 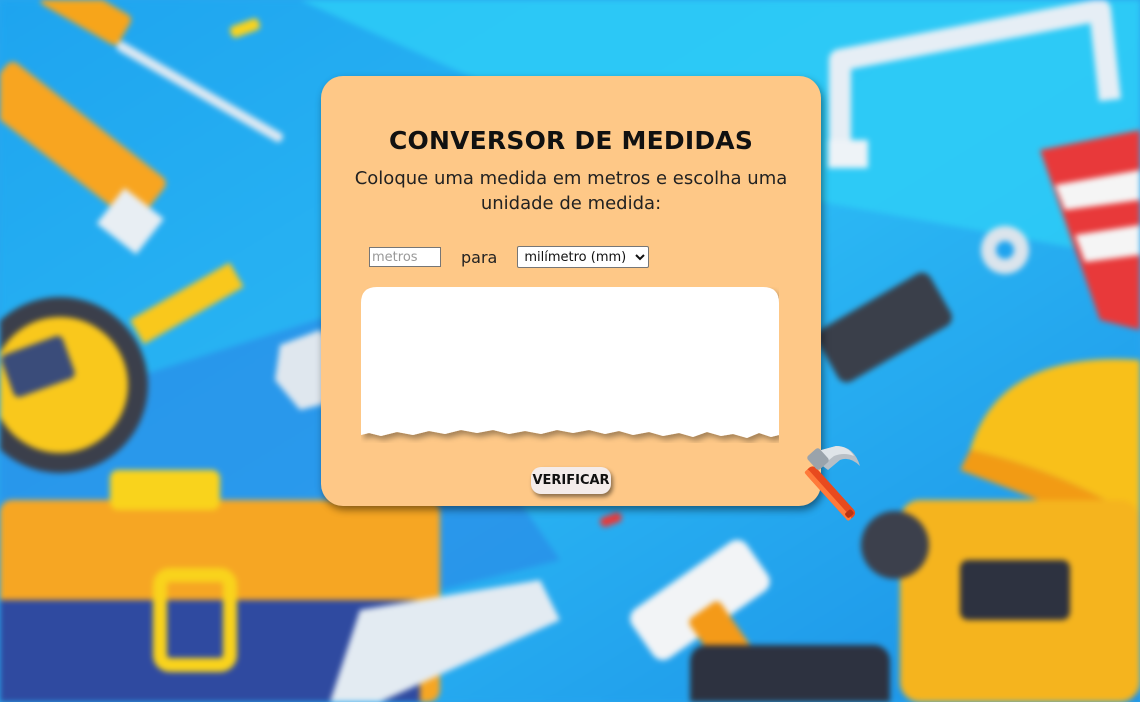 I want to click on conversion-row: para milímetro (mm), so click(x=509, y=257).